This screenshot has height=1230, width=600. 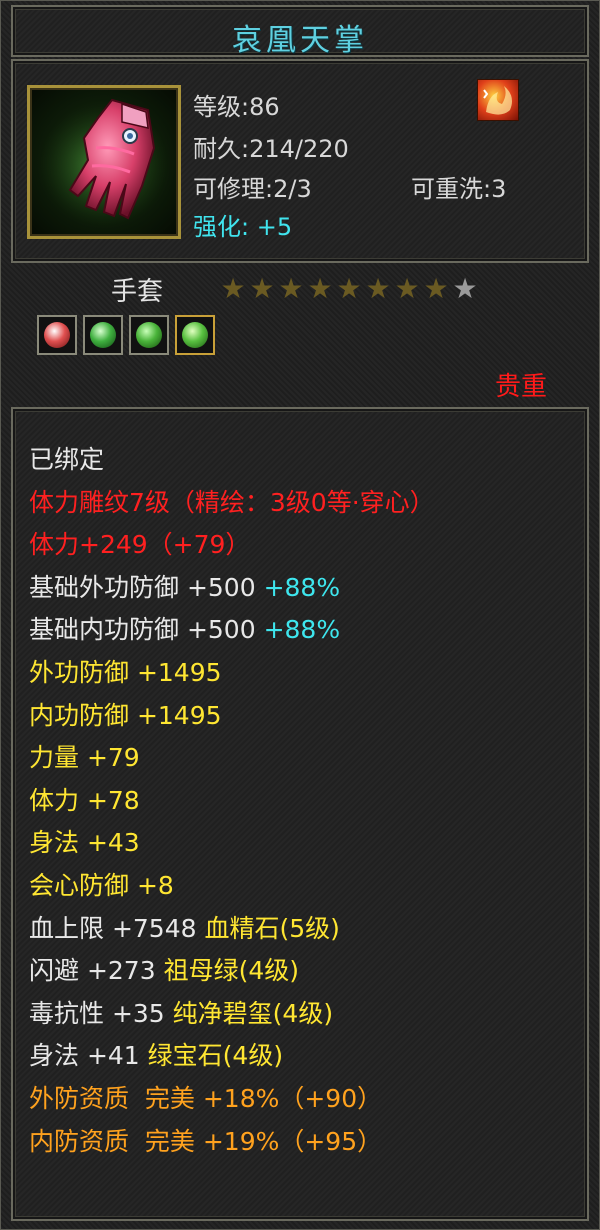 I want to click on int-def-attr: 内功防御 +1495, so click(x=125, y=715).